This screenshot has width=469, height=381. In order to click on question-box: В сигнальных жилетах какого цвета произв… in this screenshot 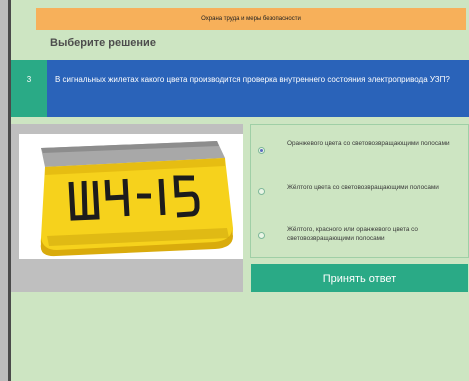, I will do `click(258, 88)`.